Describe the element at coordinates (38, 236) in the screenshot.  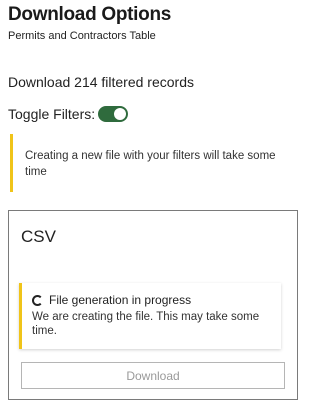
I see `csv-card-title: CSV` at that location.